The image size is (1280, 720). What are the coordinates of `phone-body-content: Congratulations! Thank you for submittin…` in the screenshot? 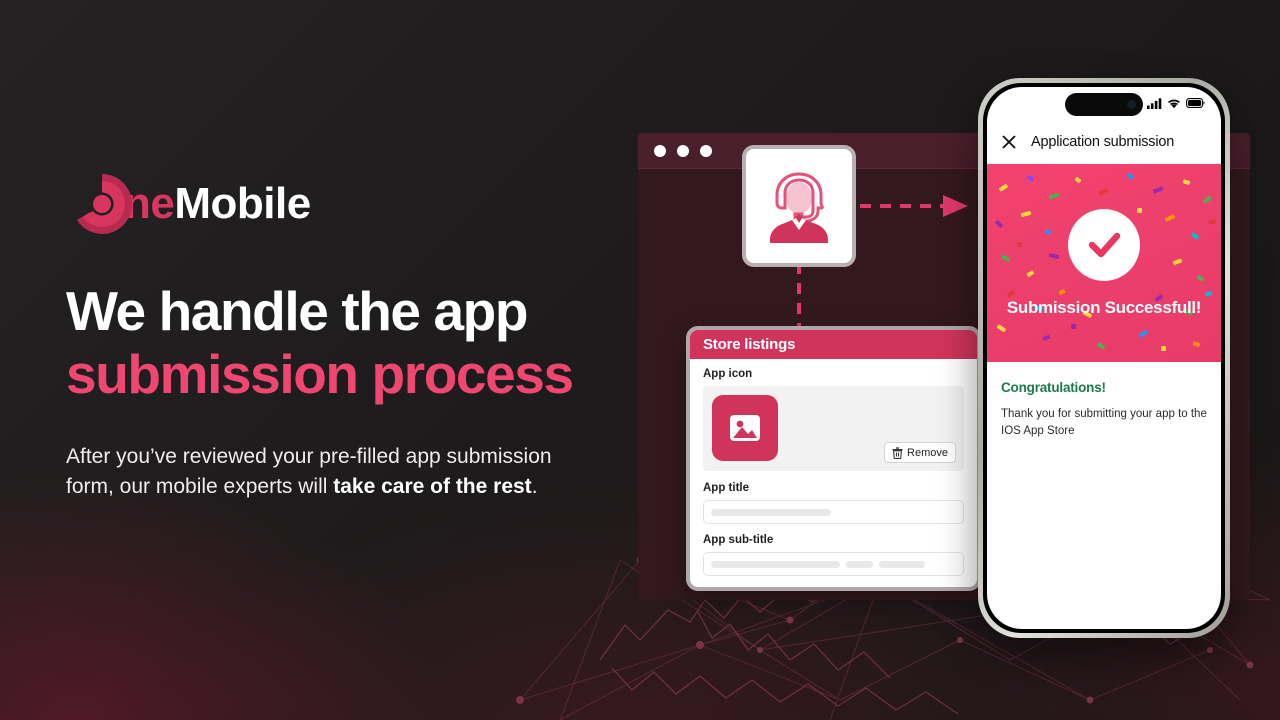 It's located at (1104, 401).